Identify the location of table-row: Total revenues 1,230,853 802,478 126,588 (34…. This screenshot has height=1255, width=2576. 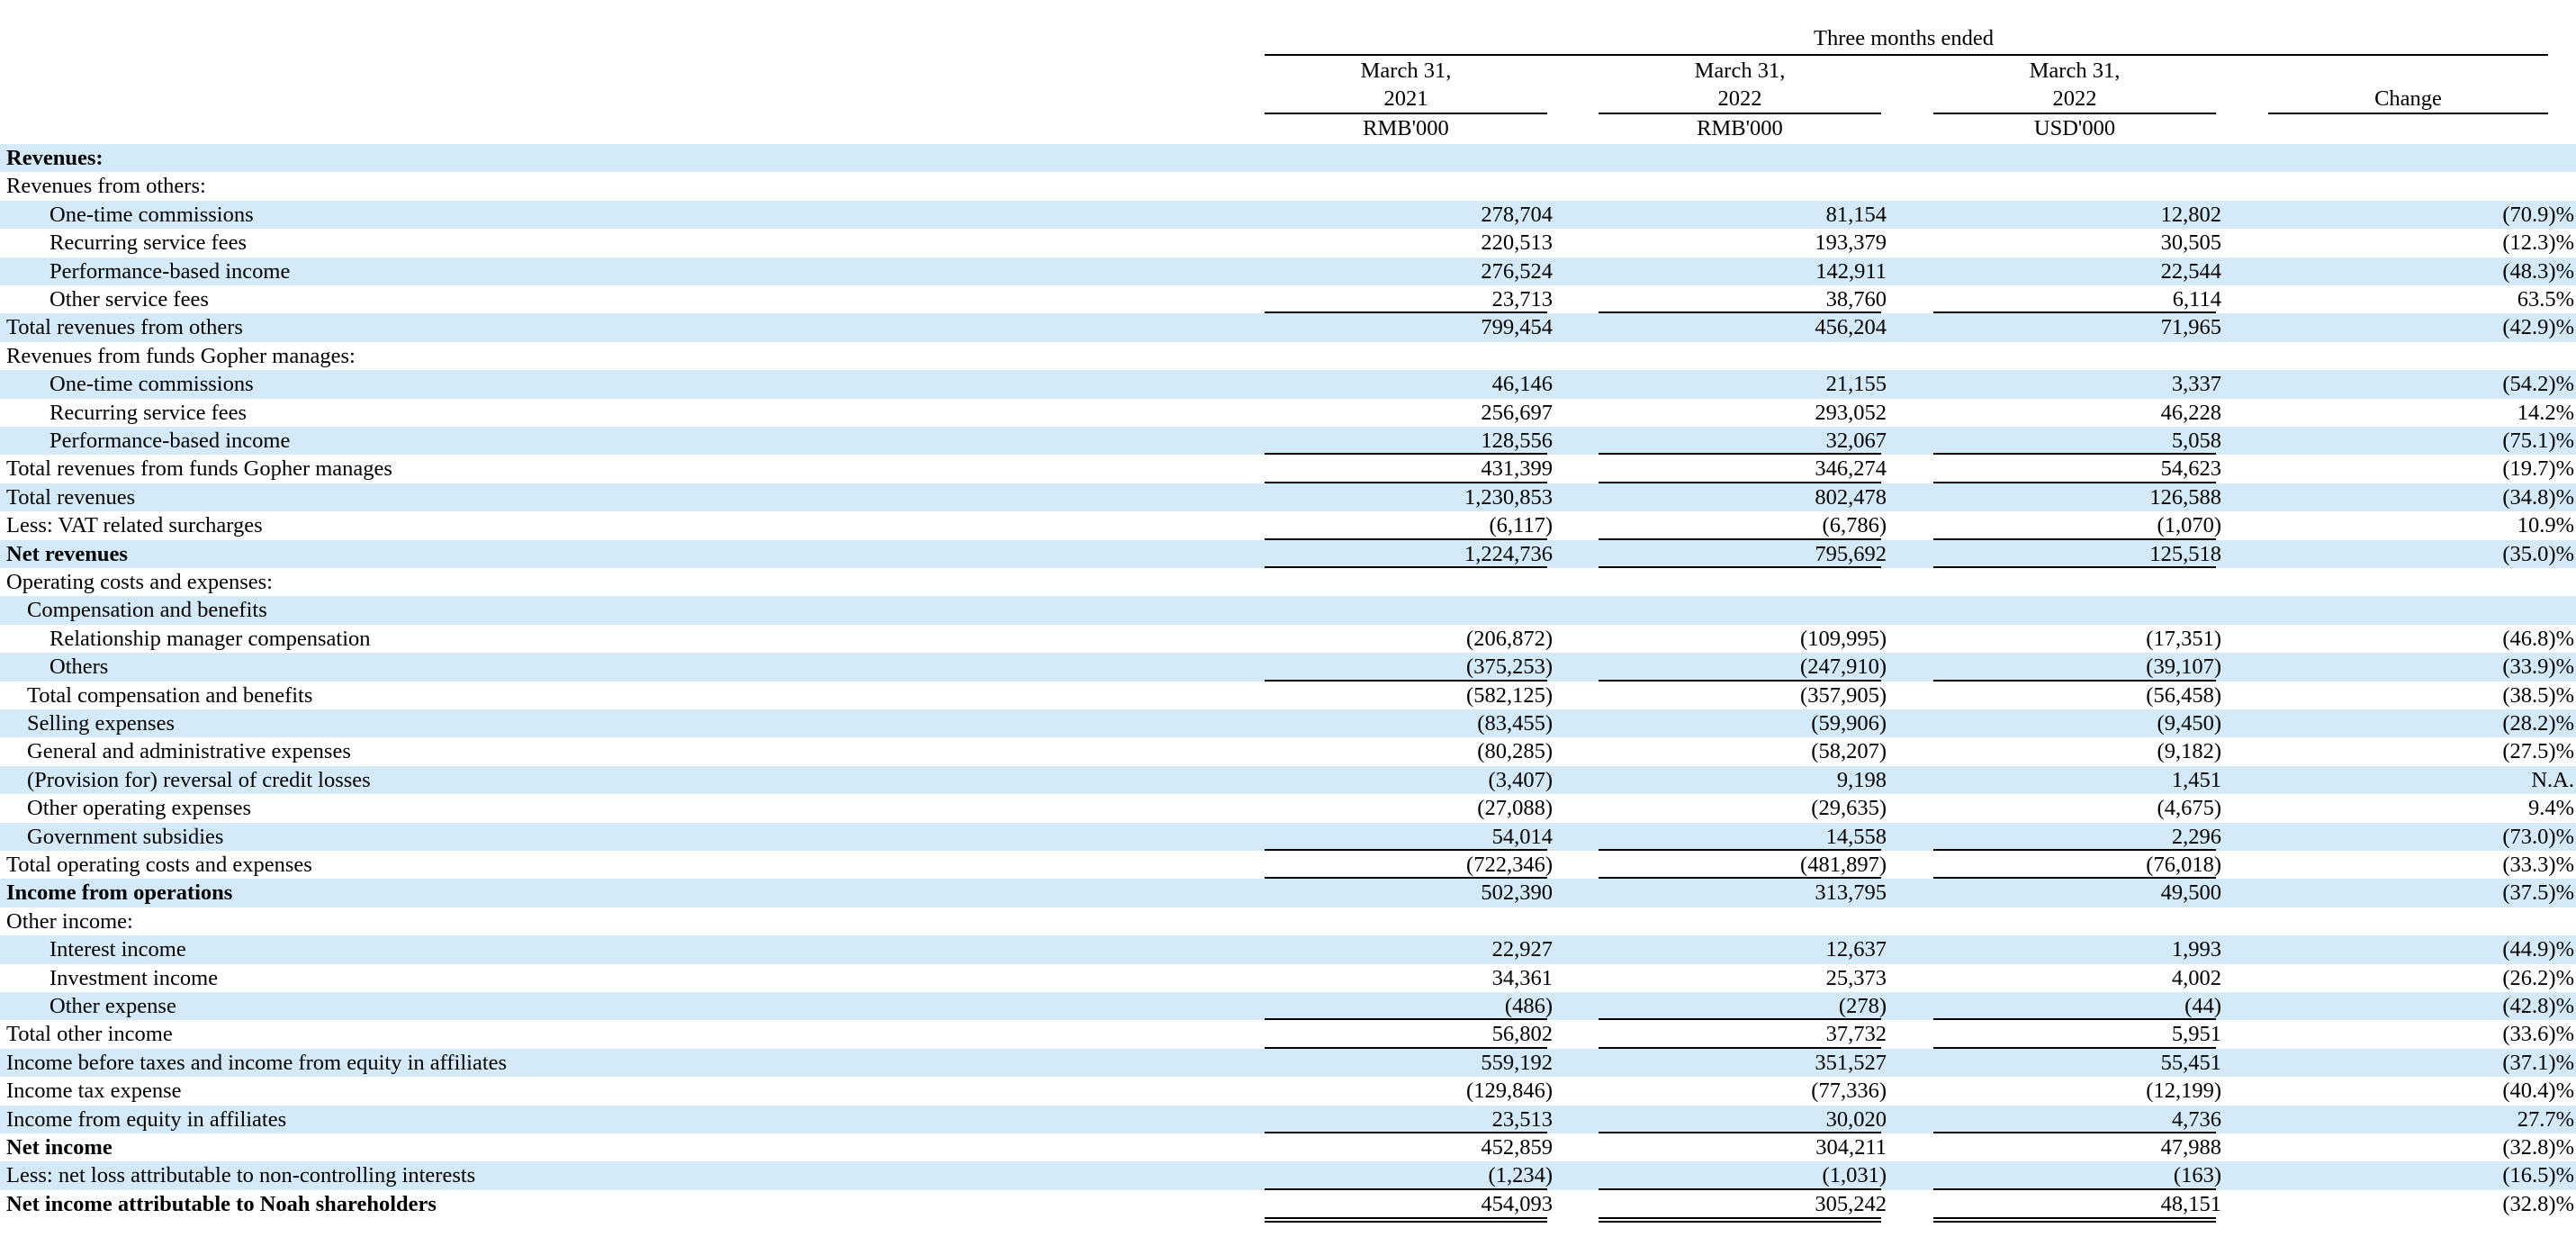
(1288, 497).